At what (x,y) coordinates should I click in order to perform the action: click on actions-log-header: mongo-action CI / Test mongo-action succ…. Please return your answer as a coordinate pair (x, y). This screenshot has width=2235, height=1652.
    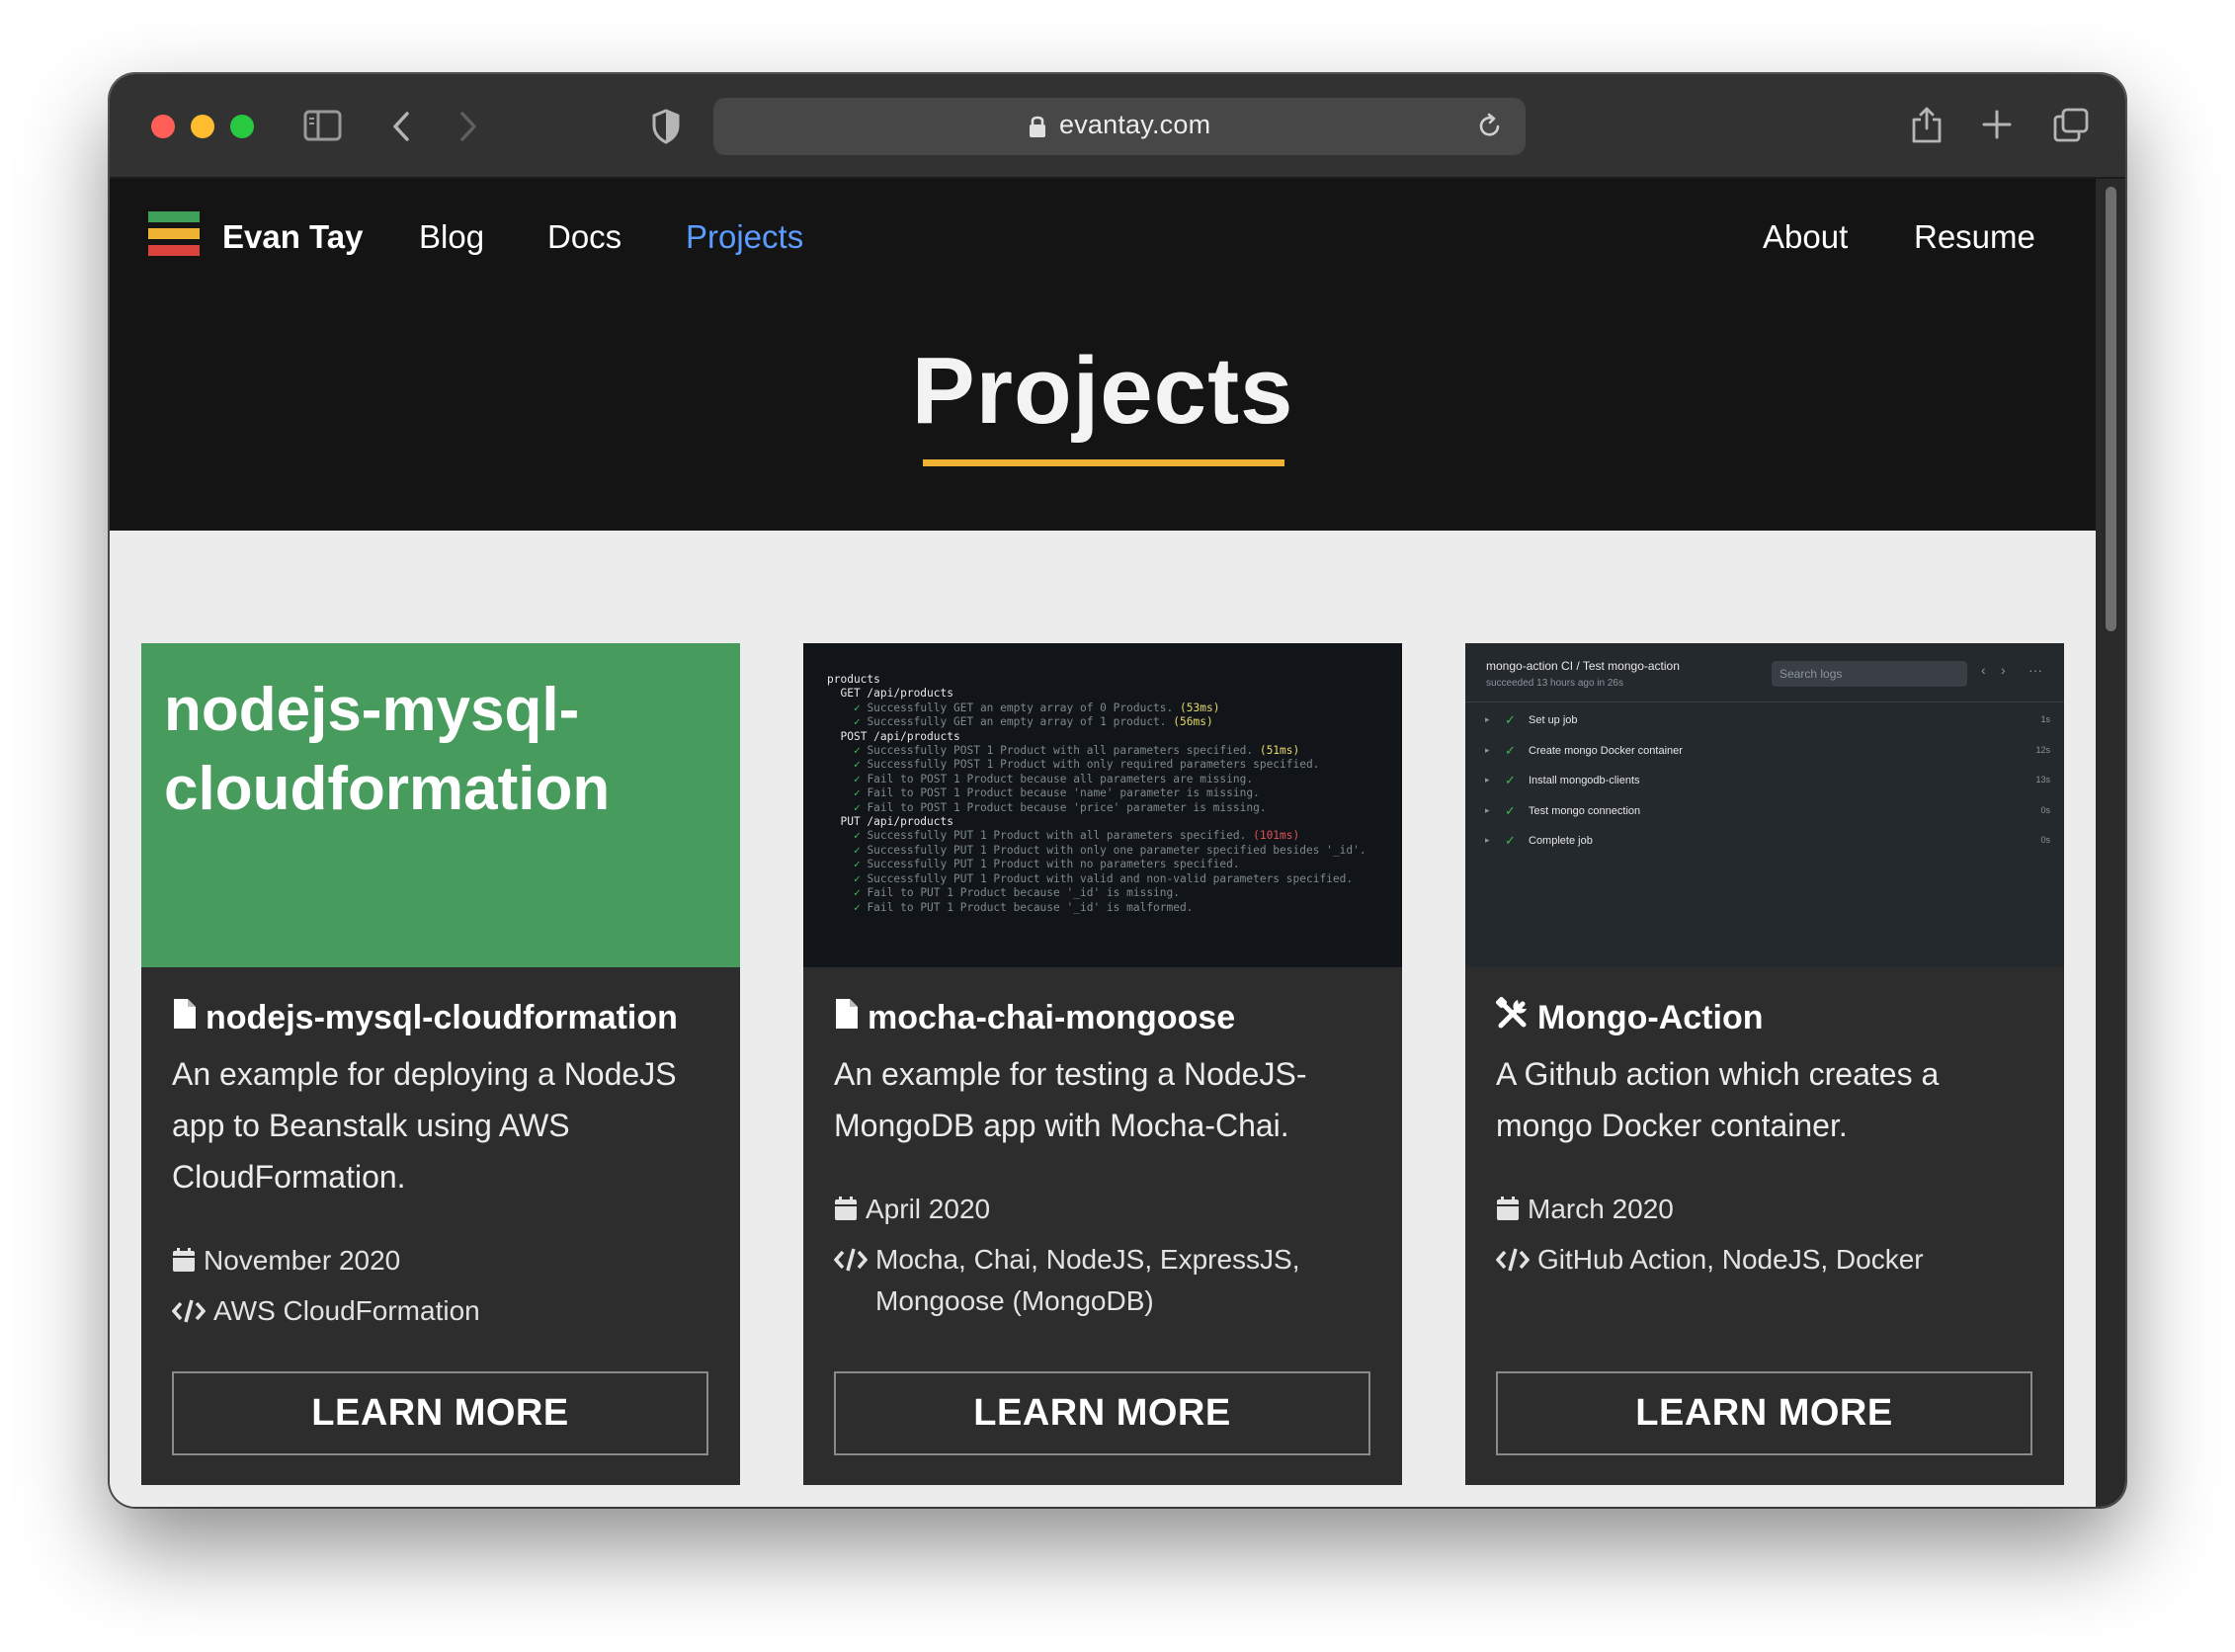
    Looking at the image, I should click on (1764, 672).